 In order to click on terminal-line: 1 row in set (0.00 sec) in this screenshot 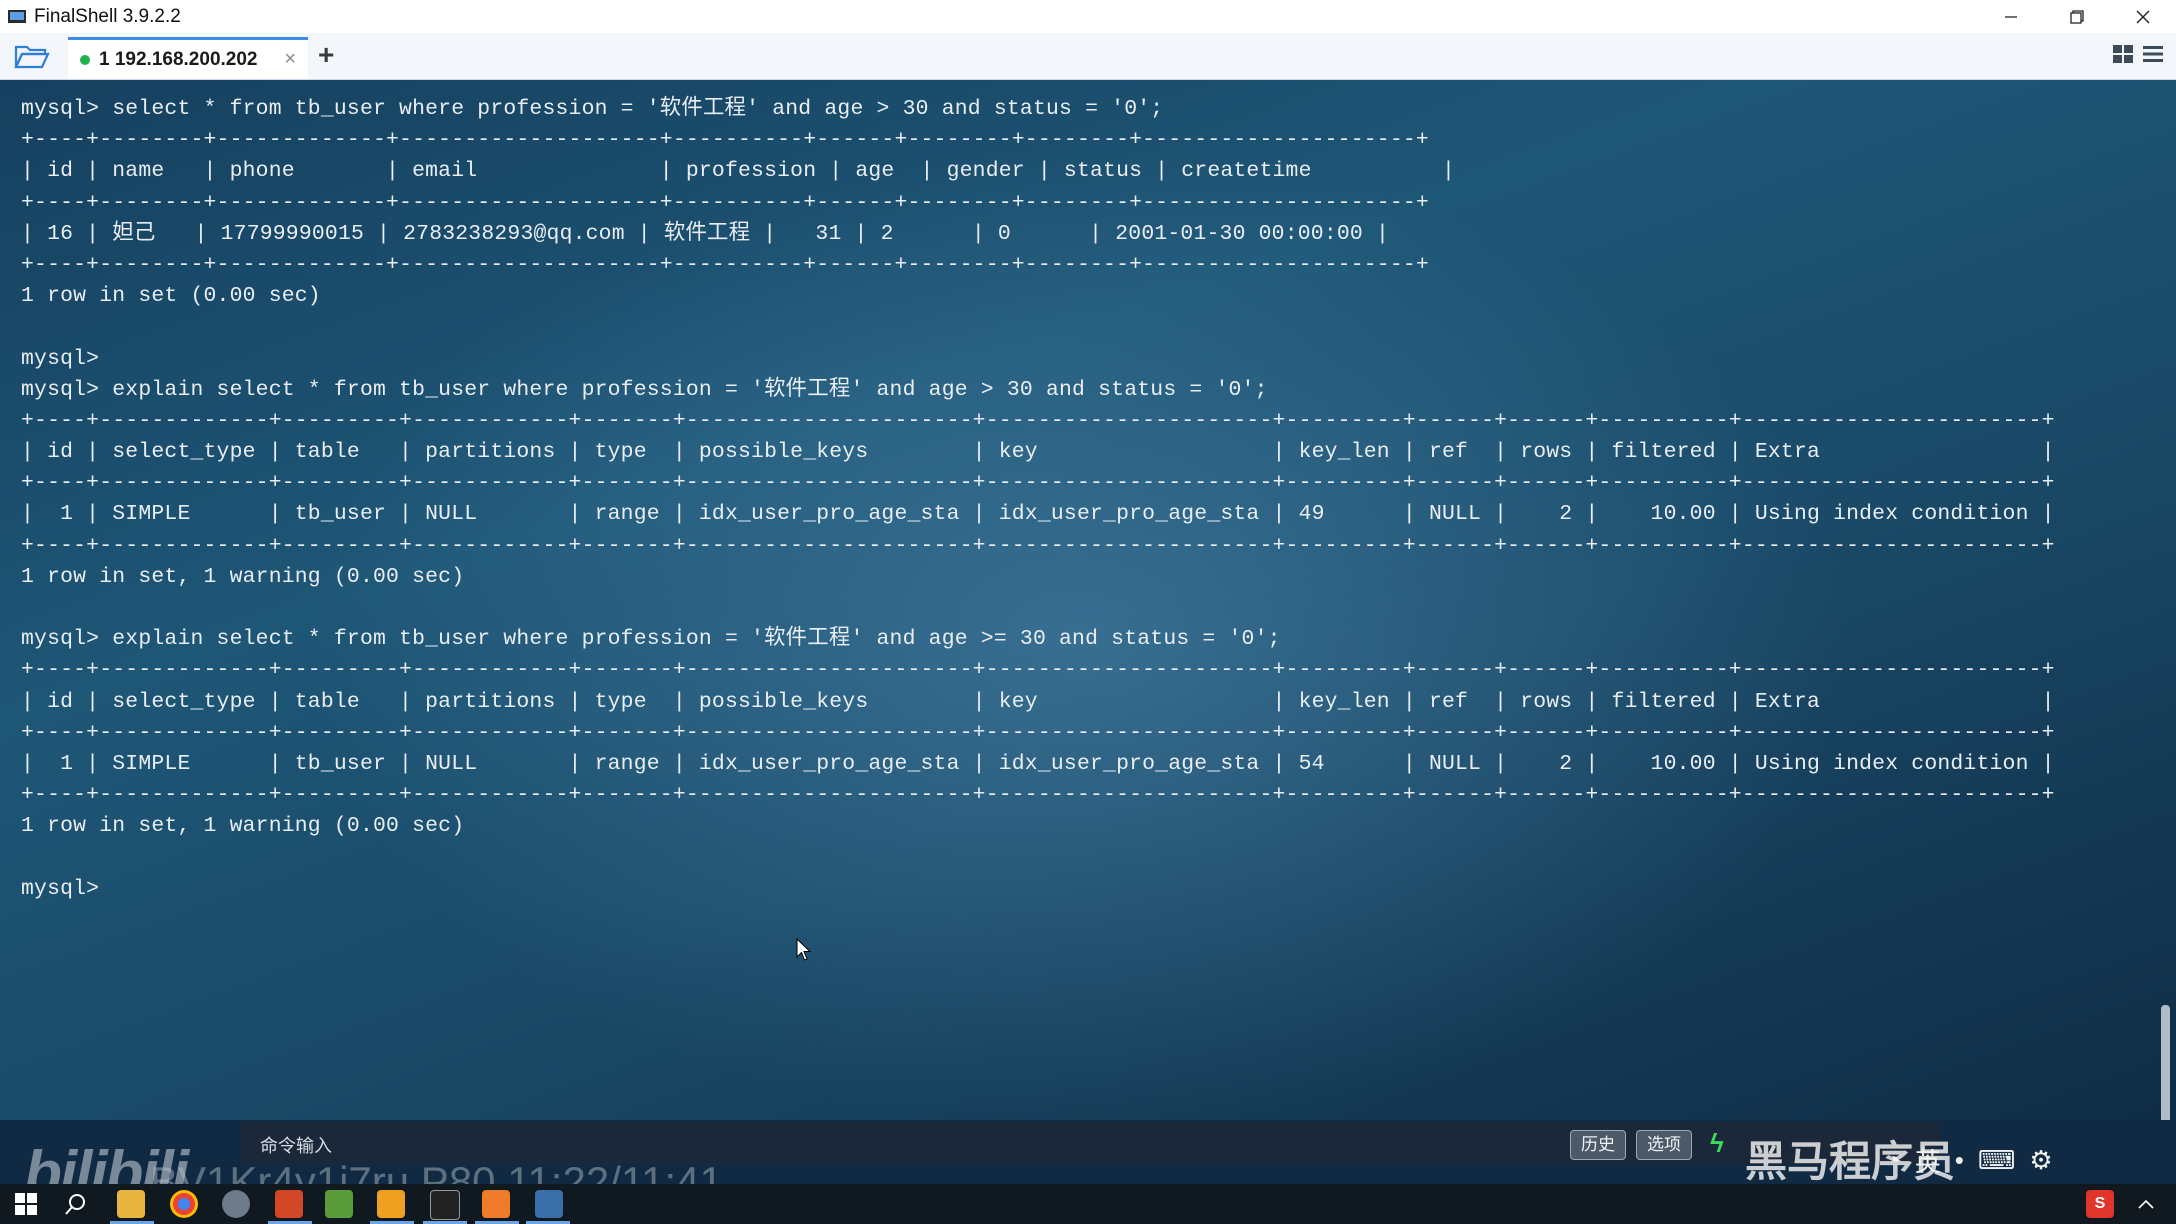, I will do `click(171, 296)`.